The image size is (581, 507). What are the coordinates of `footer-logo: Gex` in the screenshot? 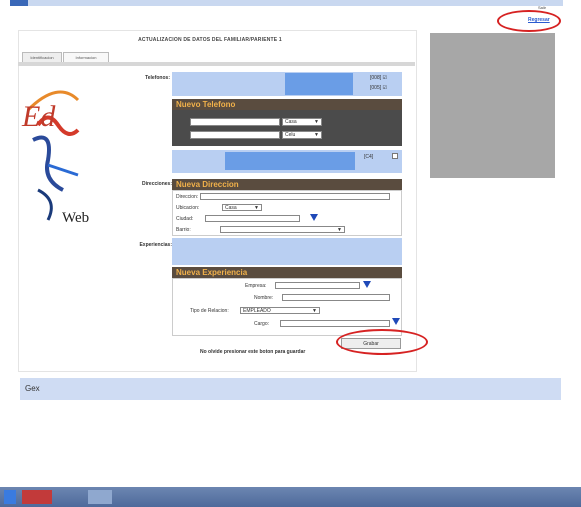 It's located at (32, 388).